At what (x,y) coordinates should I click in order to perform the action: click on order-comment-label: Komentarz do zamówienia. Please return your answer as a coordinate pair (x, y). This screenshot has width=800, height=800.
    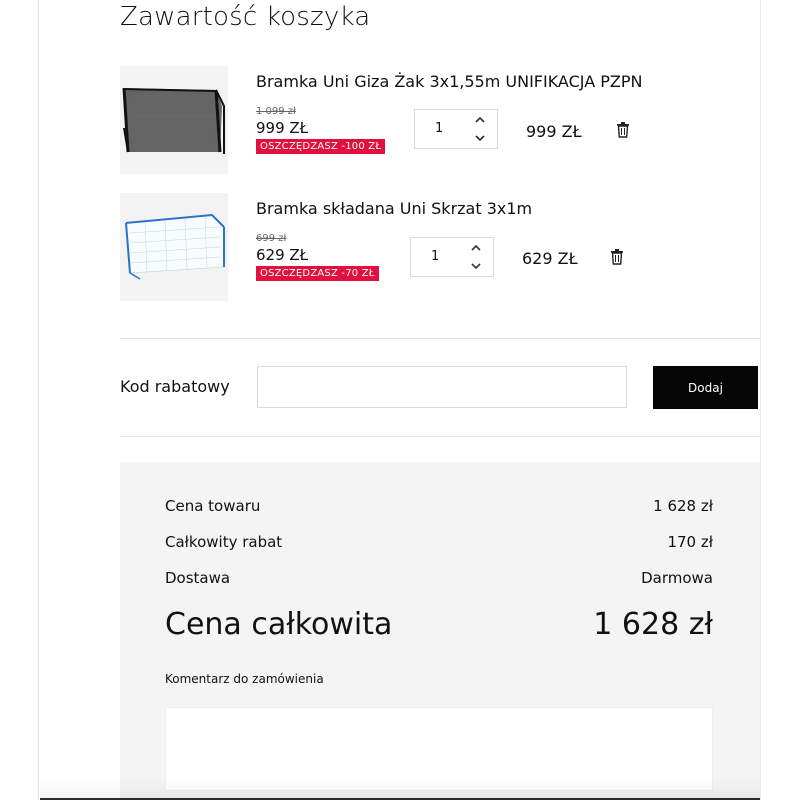
    Looking at the image, I should click on (244, 679).